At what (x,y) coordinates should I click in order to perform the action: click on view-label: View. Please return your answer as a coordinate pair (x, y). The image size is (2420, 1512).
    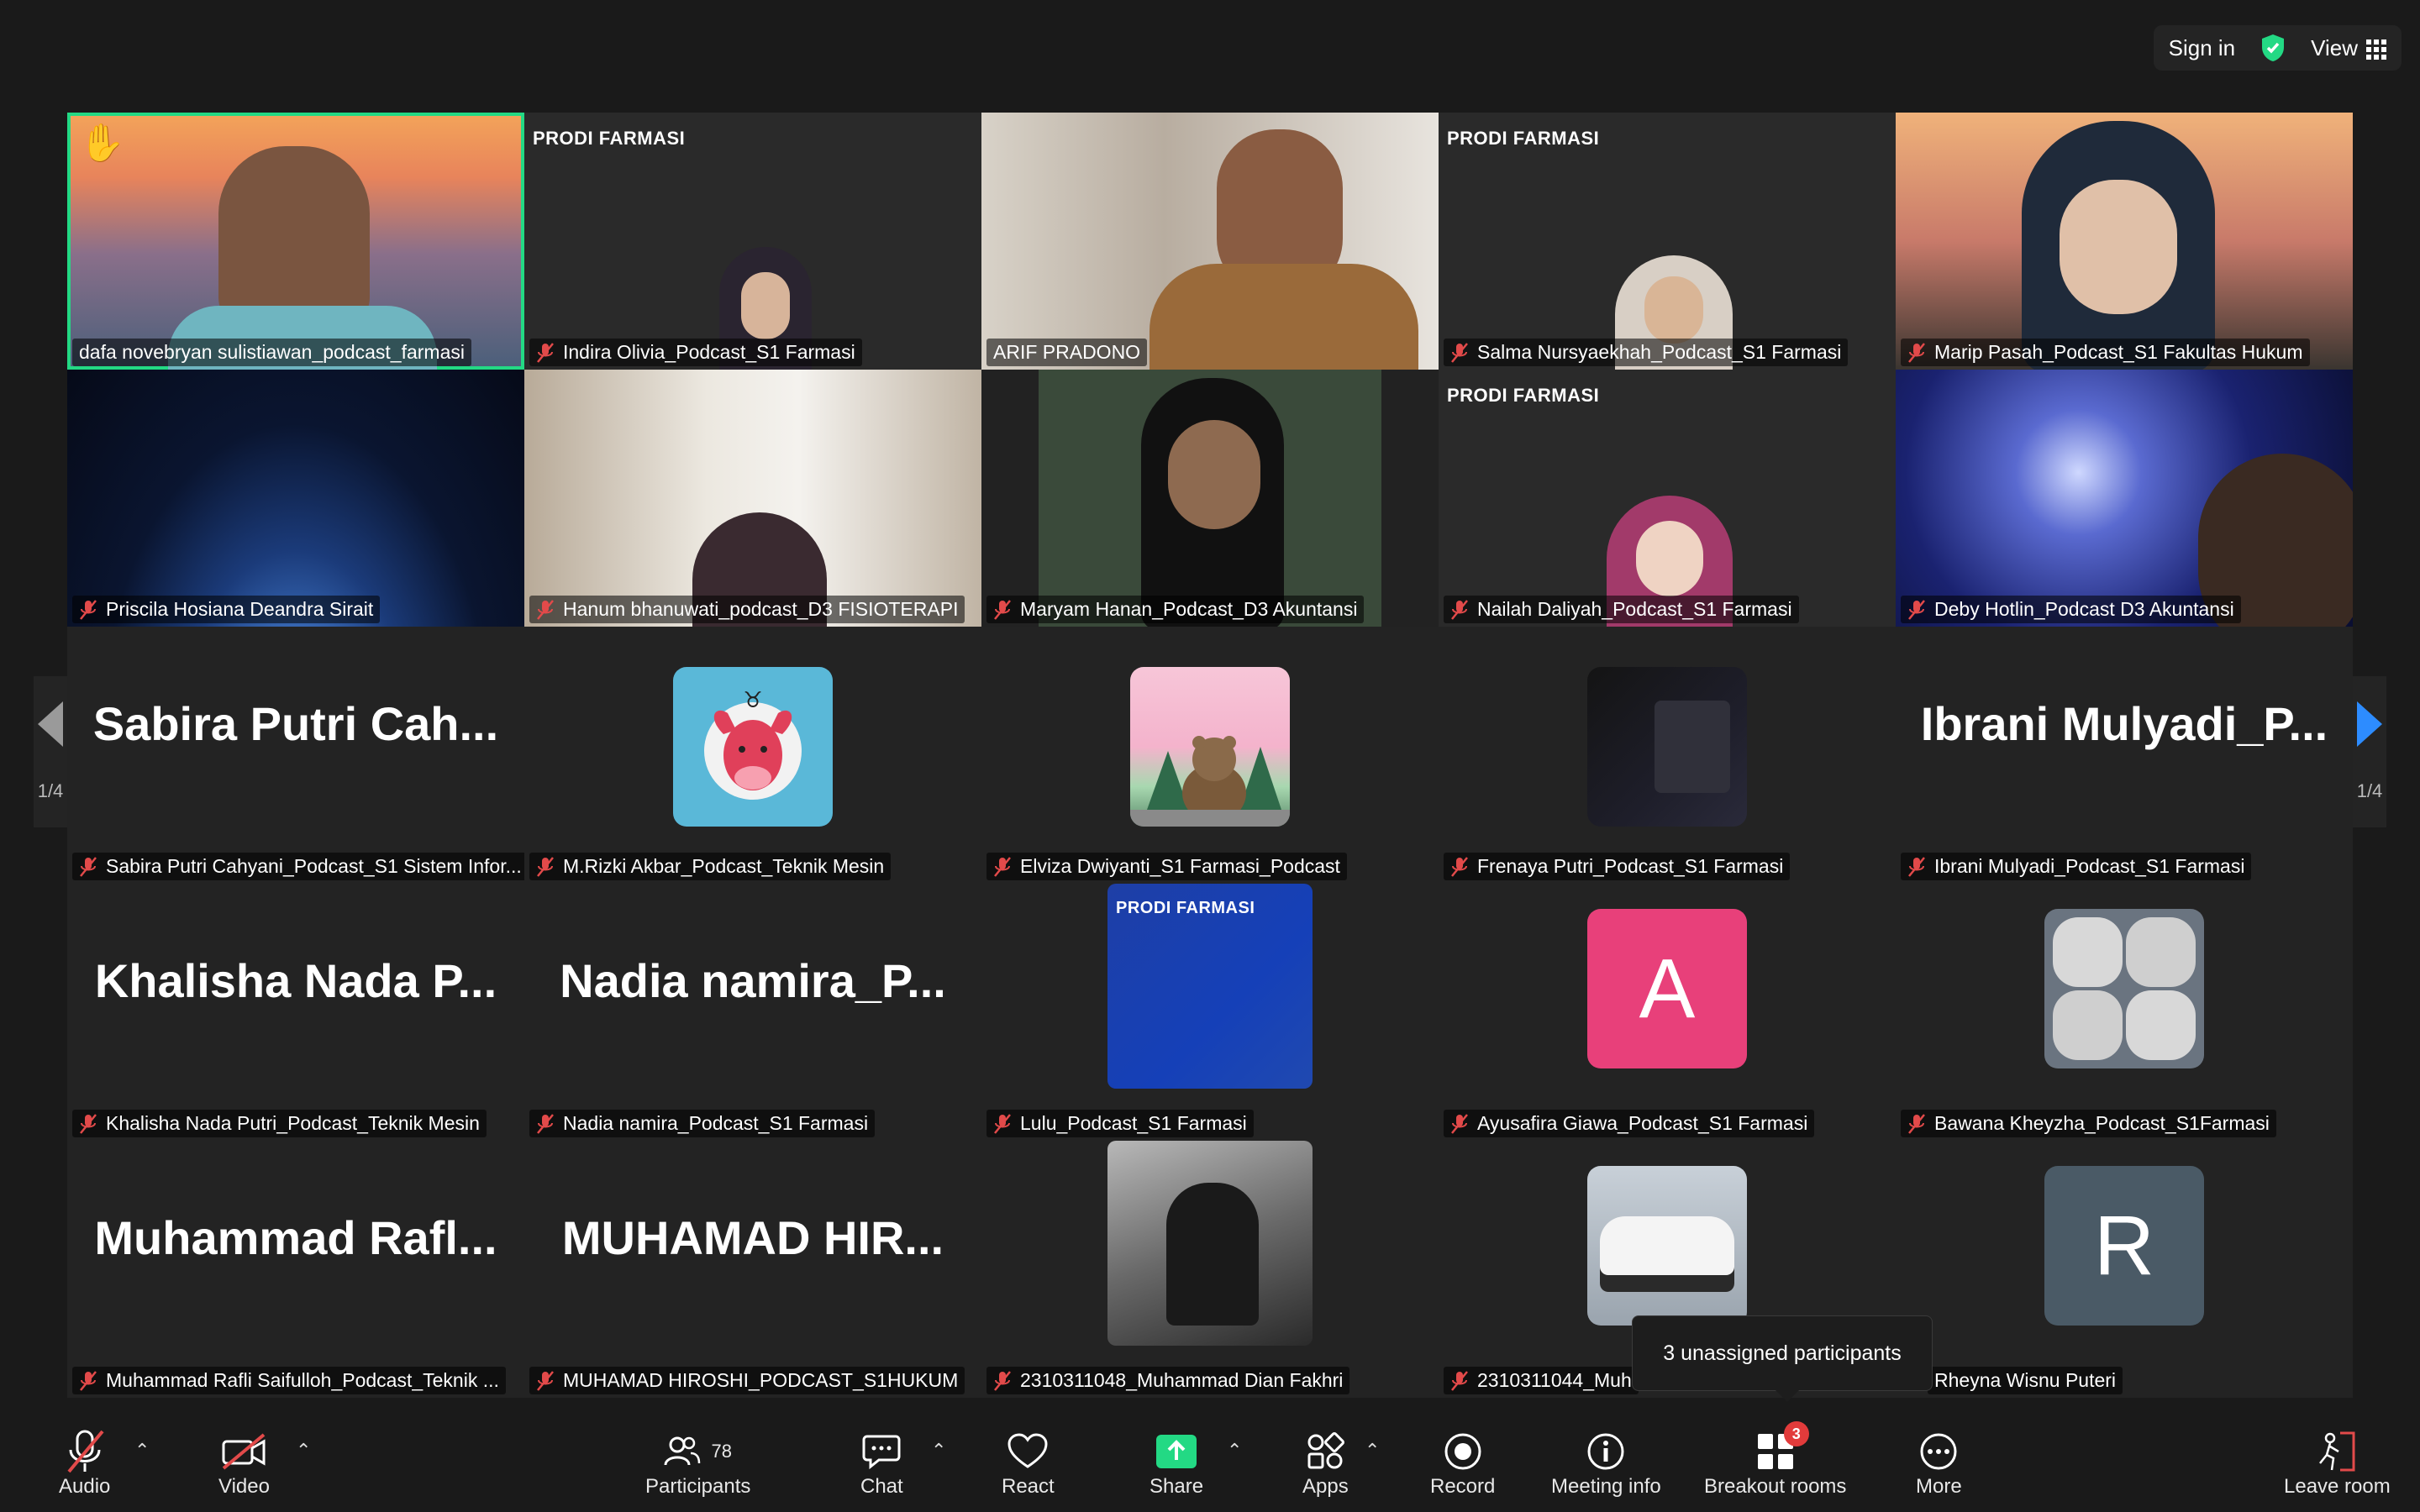
    Looking at the image, I should click on (2334, 47).